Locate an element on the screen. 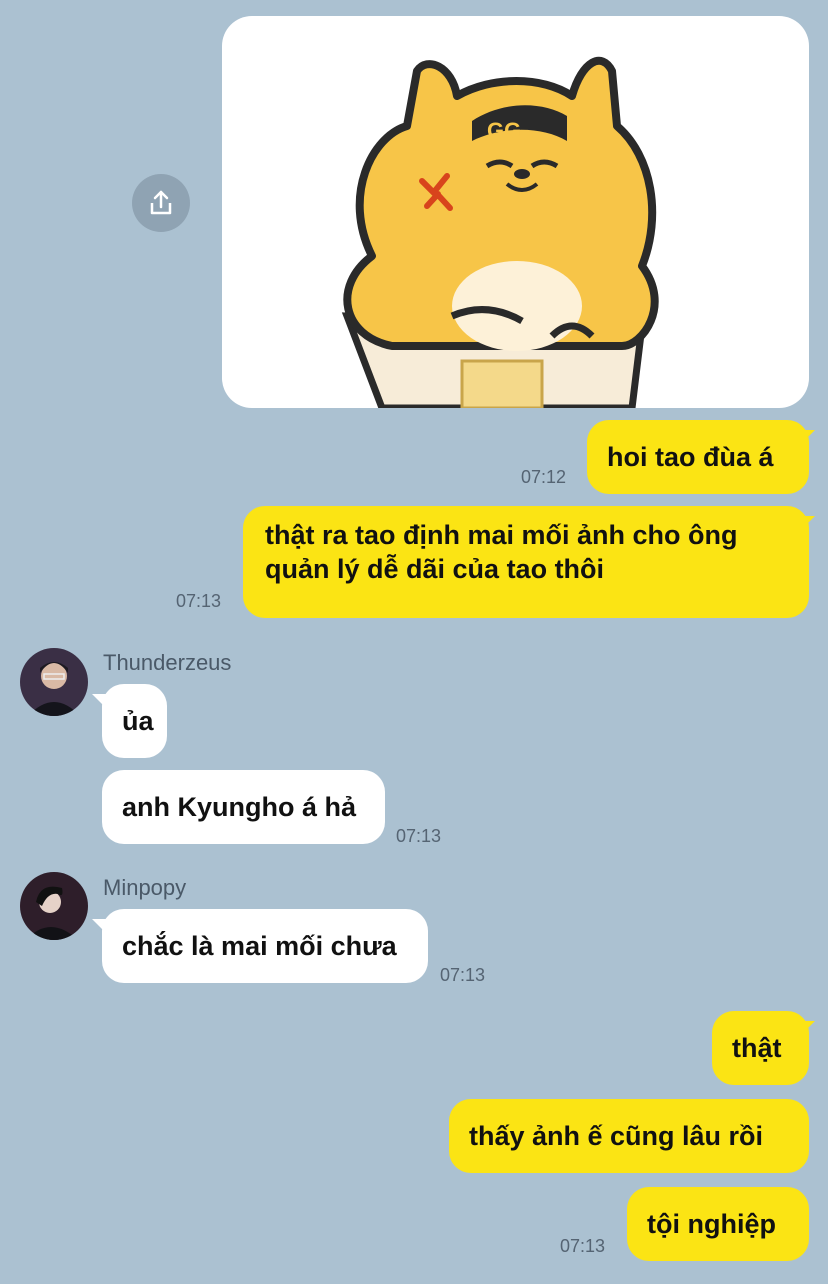 The image size is (828, 1284). message-bubble: anh Kyungho á hả is located at coordinates (243, 807).